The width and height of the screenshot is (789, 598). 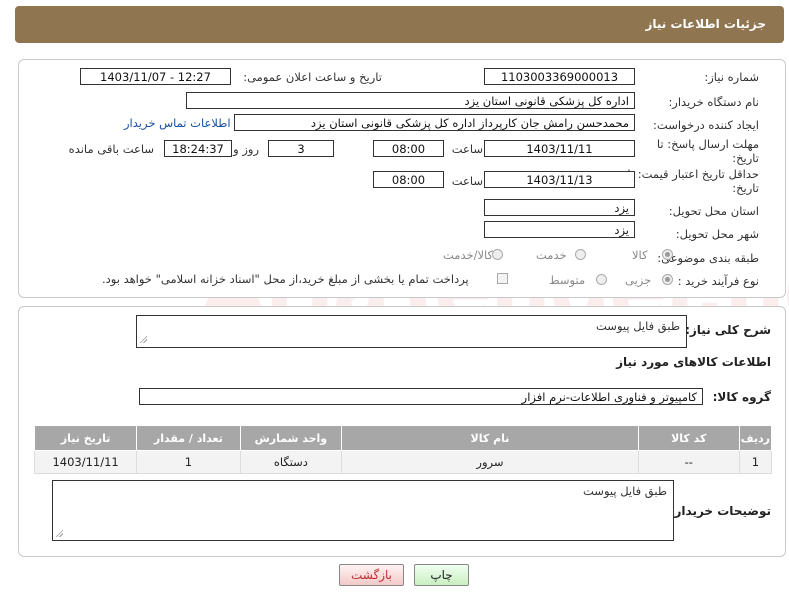 I want to click on buyer-org-field: اداره کل پزشکی قانونی استان یزد, so click(x=410, y=100).